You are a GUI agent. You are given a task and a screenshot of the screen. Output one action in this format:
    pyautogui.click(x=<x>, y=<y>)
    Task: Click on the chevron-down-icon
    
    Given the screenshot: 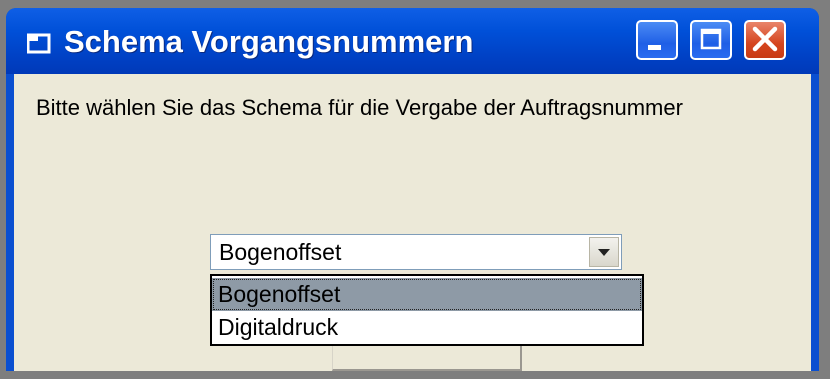 What is the action you would take?
    pyautogui.click(x=604, y=252)
    